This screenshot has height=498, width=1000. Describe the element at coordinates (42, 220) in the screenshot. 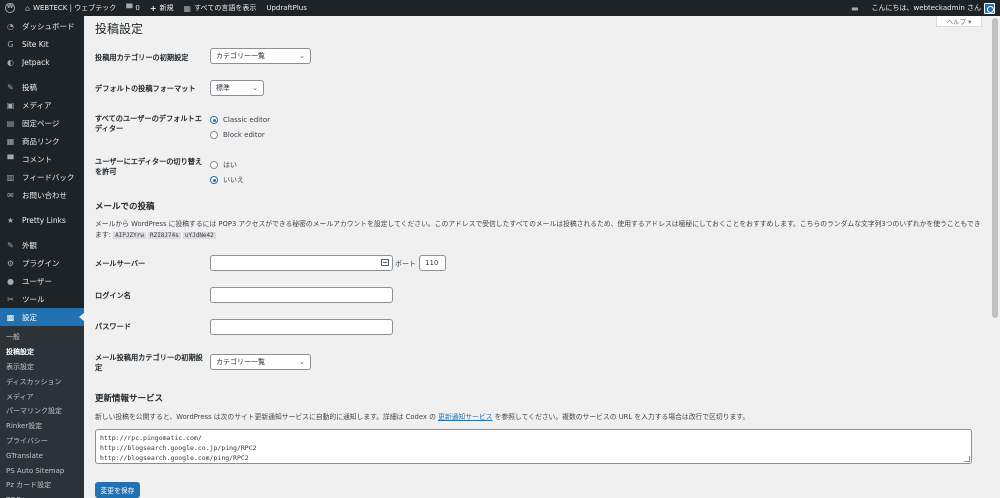

I see `sidebar-item-pretty-links: ★ Pretty Links` at that location.